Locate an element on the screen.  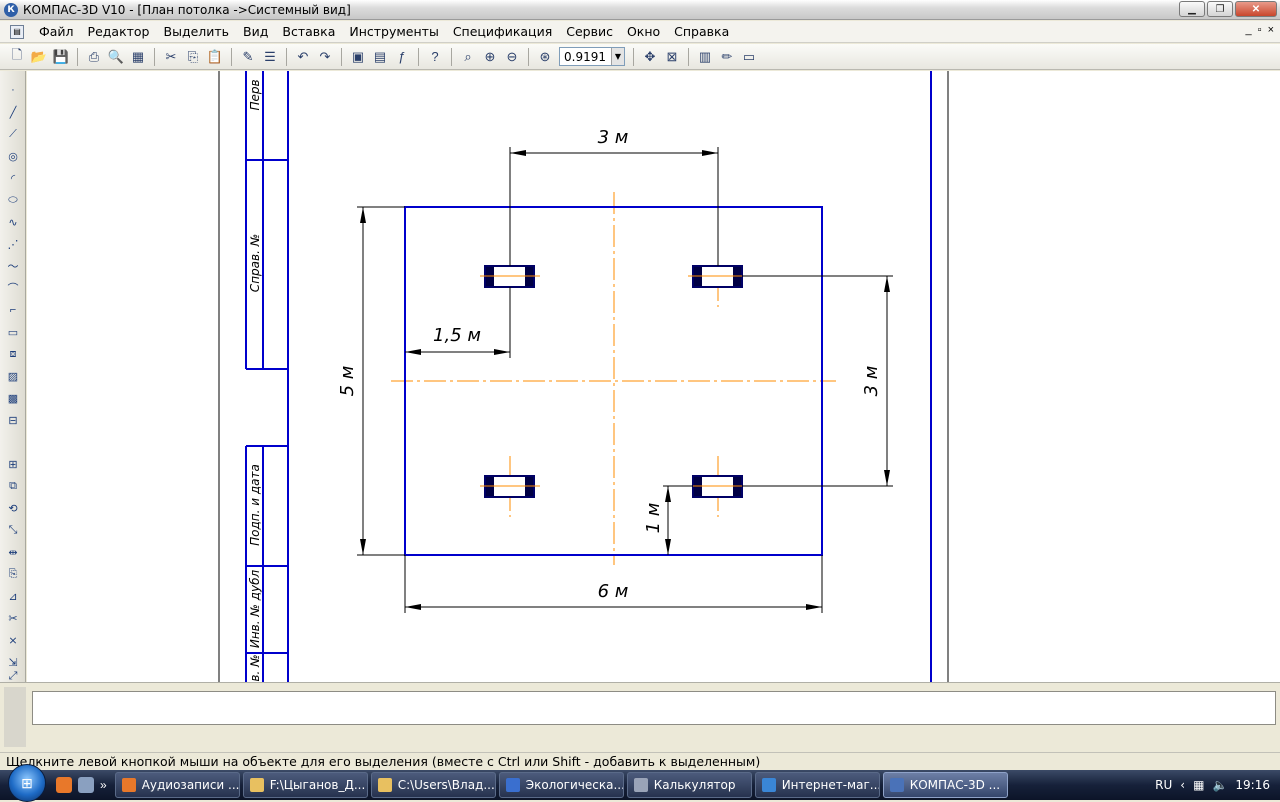
firefox-icon is located at coordinates (64, 785).